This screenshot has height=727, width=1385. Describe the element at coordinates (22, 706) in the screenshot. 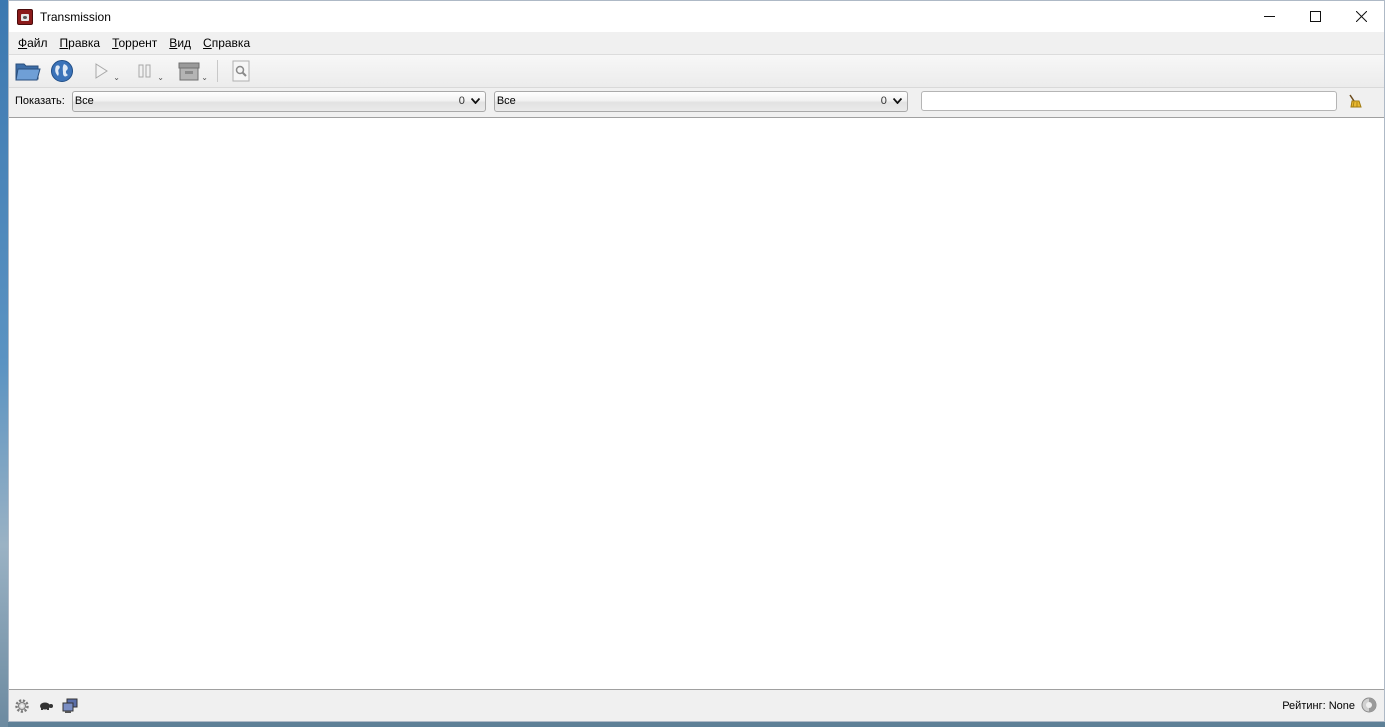

I see `settings-gear-icon` at that location.